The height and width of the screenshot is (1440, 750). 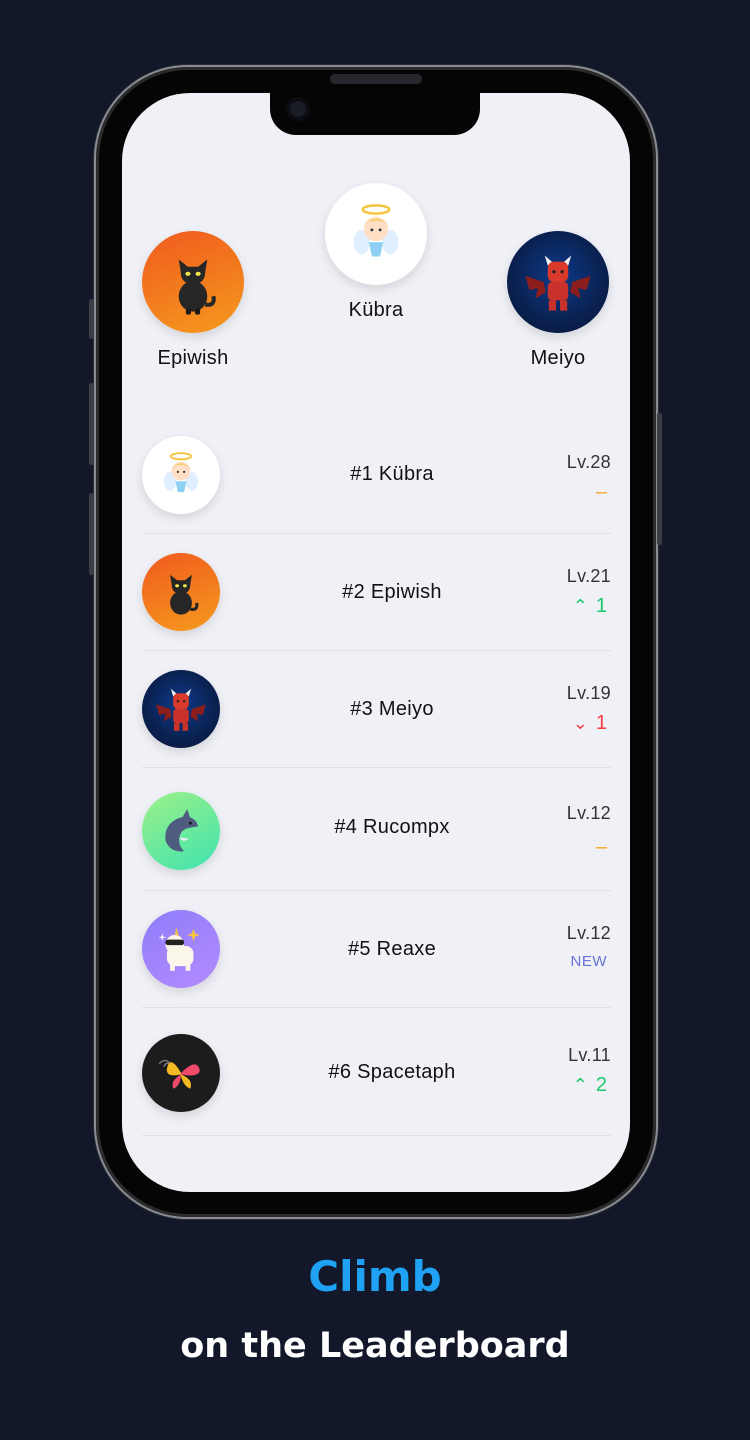 What do you see at coordinates (392, 474) in the screenshot?
I see `row-1-name: #1 Kübra` at bounding box center [392, 474].